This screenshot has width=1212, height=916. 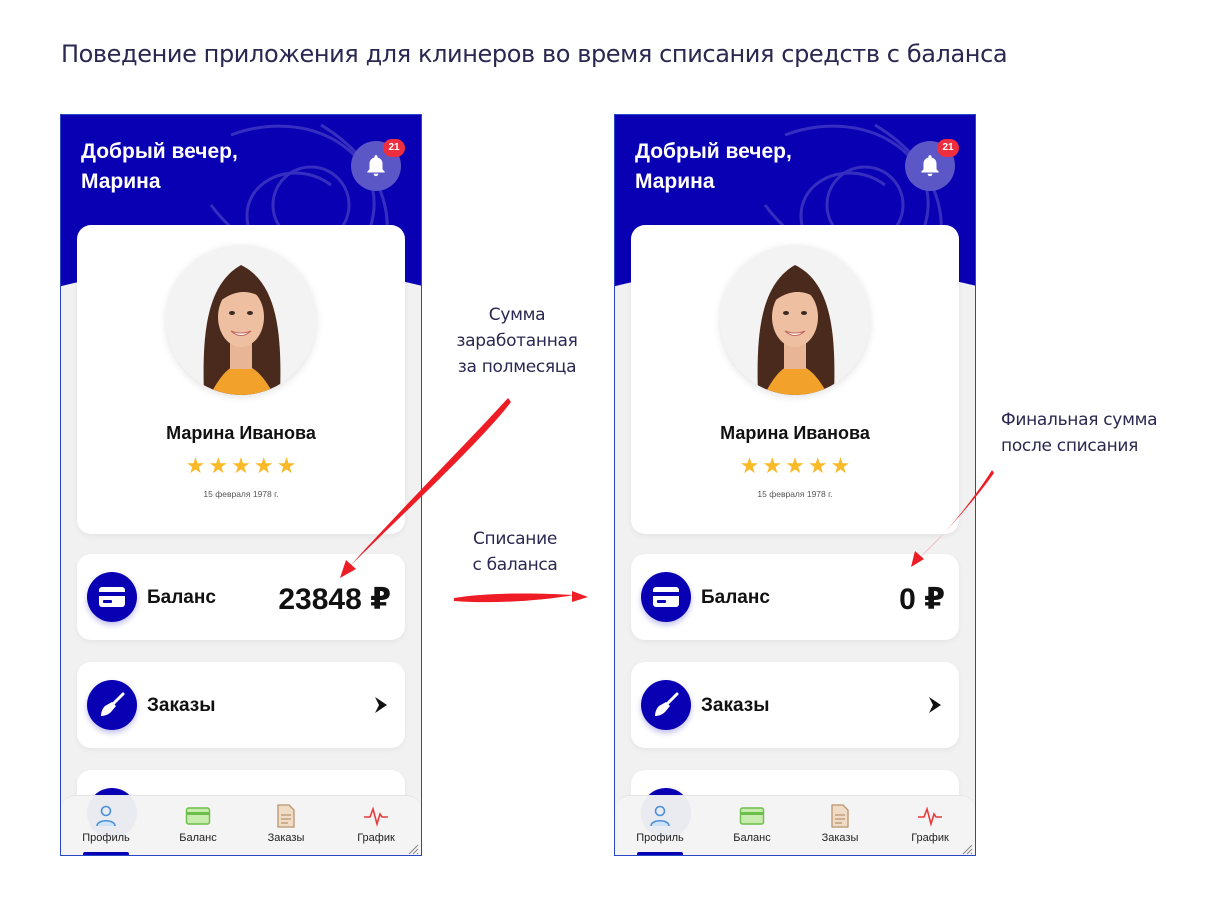 I want to click on annotation-earned: Сумма заработанная за полмесяца, so click(x=517, y=341).